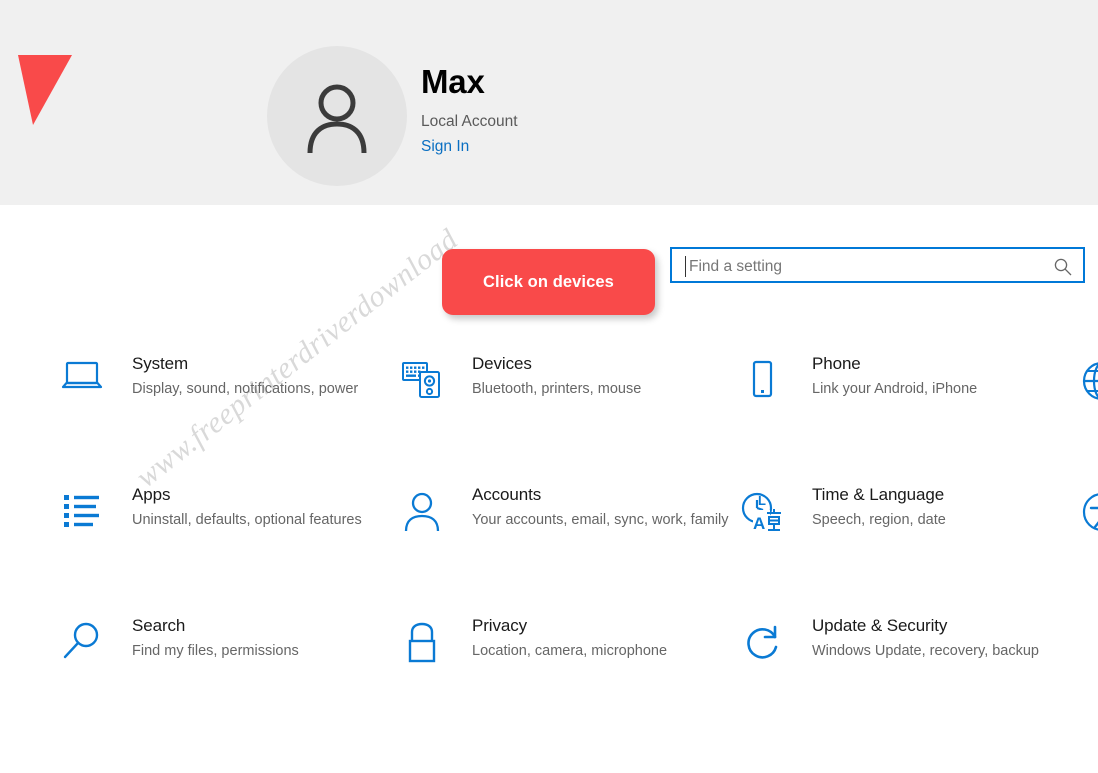 This screenshot has height=773, width=1098. Describe the element at coordinates (230, 669) in the screenshot. I see `tile-search: Search Find my files, permissions` at that location.